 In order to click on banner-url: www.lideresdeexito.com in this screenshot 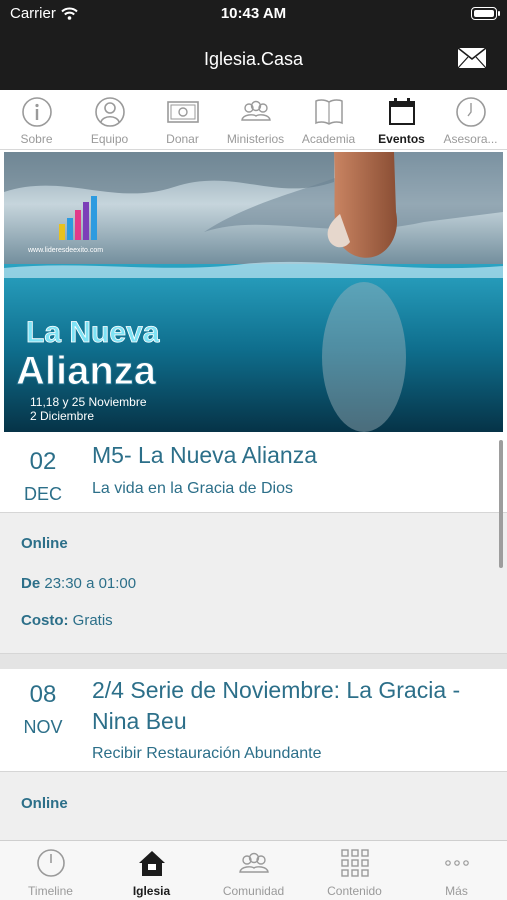, I will do `click(65, 250)`.